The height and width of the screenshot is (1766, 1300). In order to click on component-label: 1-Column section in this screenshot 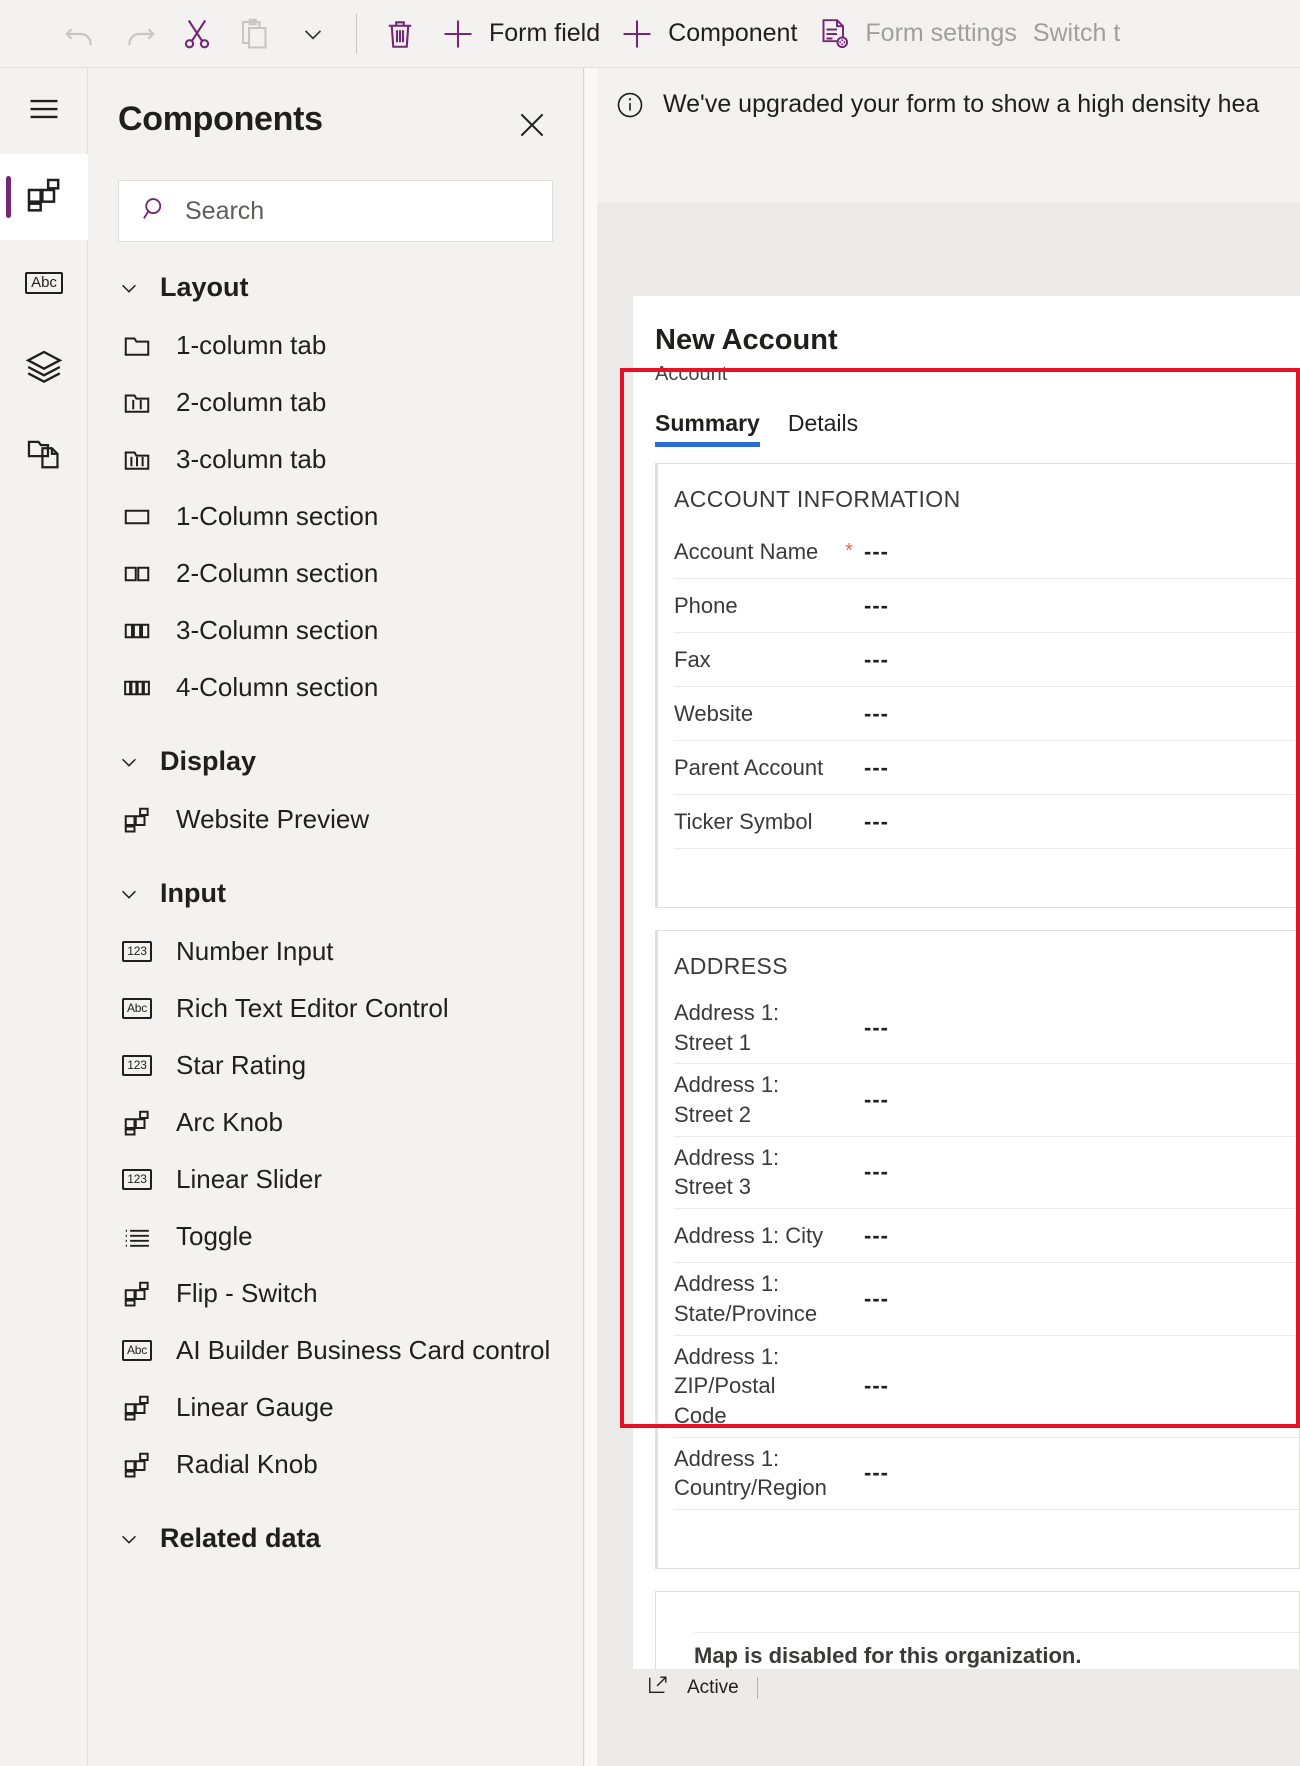, I will do `click(277, 516)`.